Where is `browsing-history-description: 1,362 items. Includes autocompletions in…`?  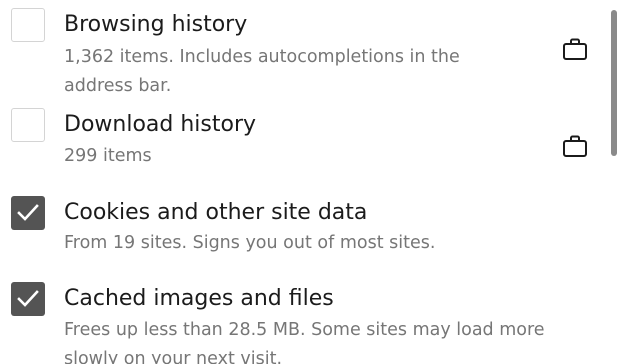 browsing-history-description: 1,362 items. Includes autocompletions in… is located at coordinates (262, 71).